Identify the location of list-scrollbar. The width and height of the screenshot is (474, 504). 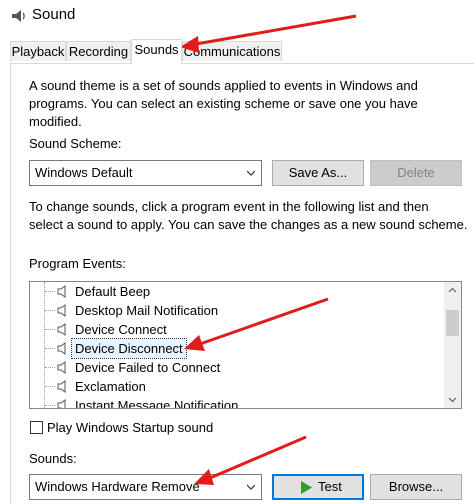
(452, 345).